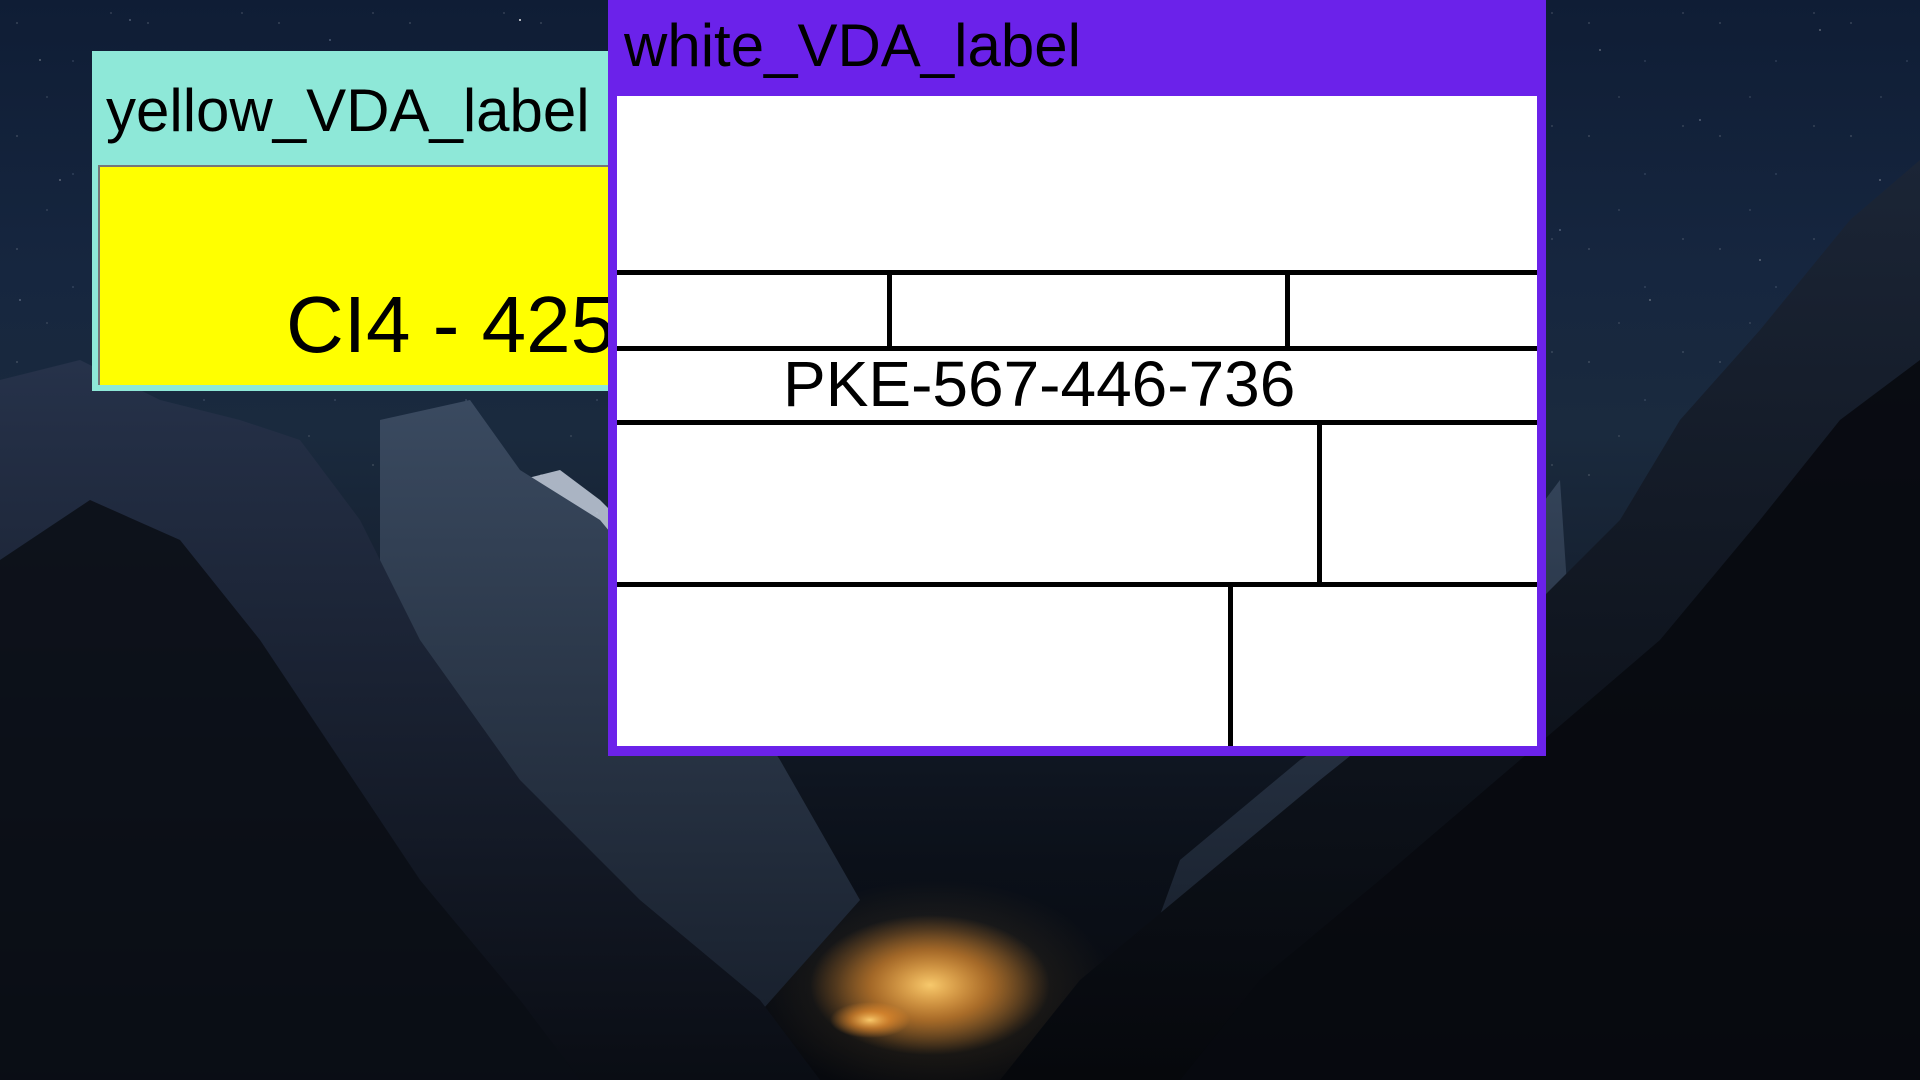  Describe the element at coordinates (451, 324) in the screenshot. I see `yellow-label-code: CI4 - 425` at that location.